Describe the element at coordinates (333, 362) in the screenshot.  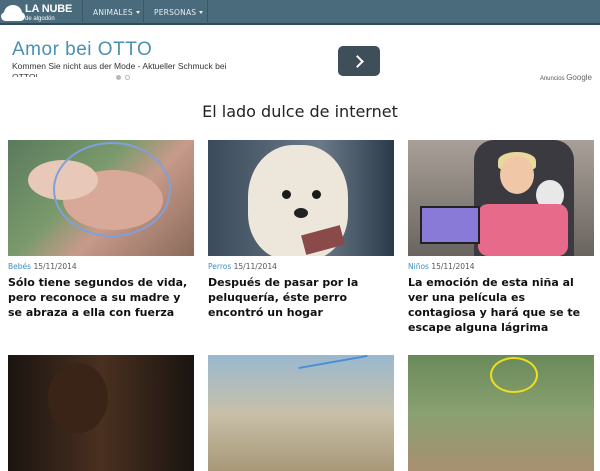
I see `highlight-arrow` at that location.